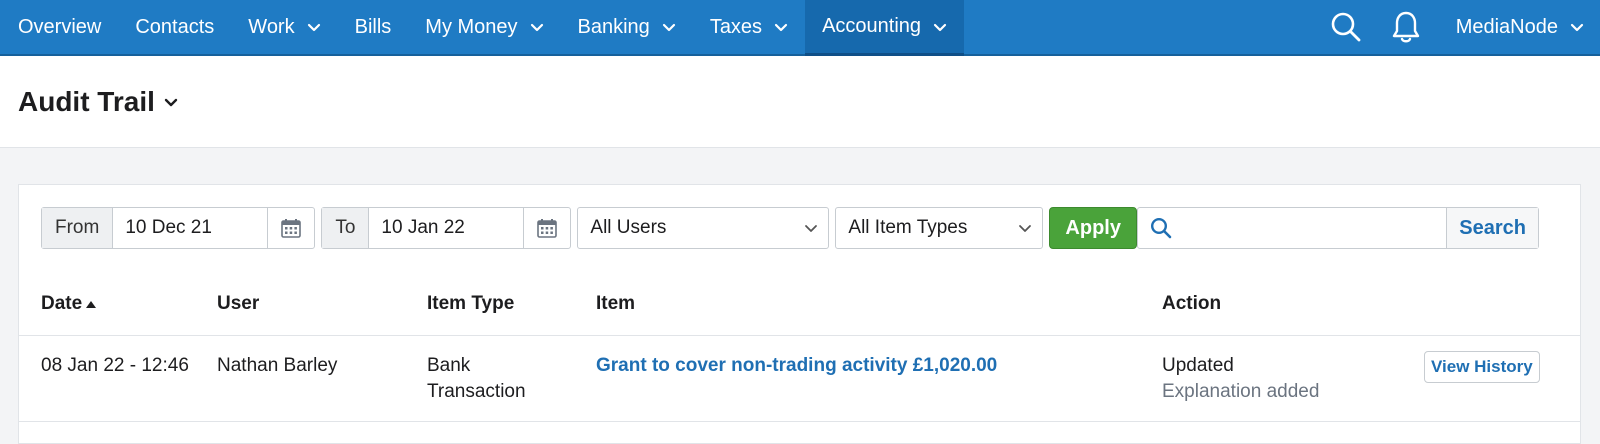  Describe the element at coordinates (86, 101) in the screenshot. I see `page-title: Audit Trail` at that location.